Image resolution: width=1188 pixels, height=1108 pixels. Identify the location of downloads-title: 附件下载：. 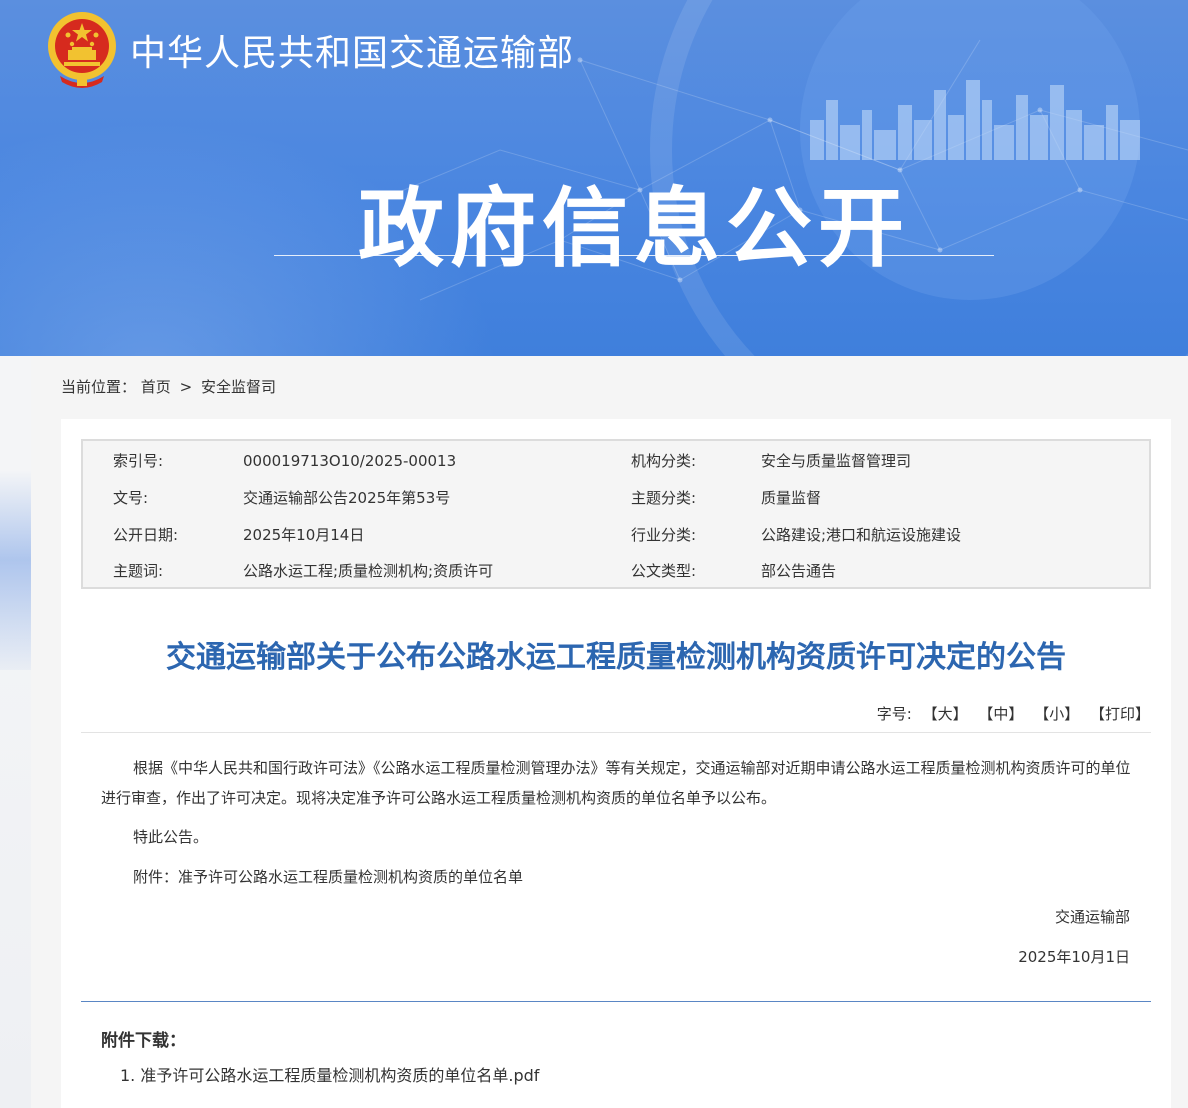
(143, 1041).